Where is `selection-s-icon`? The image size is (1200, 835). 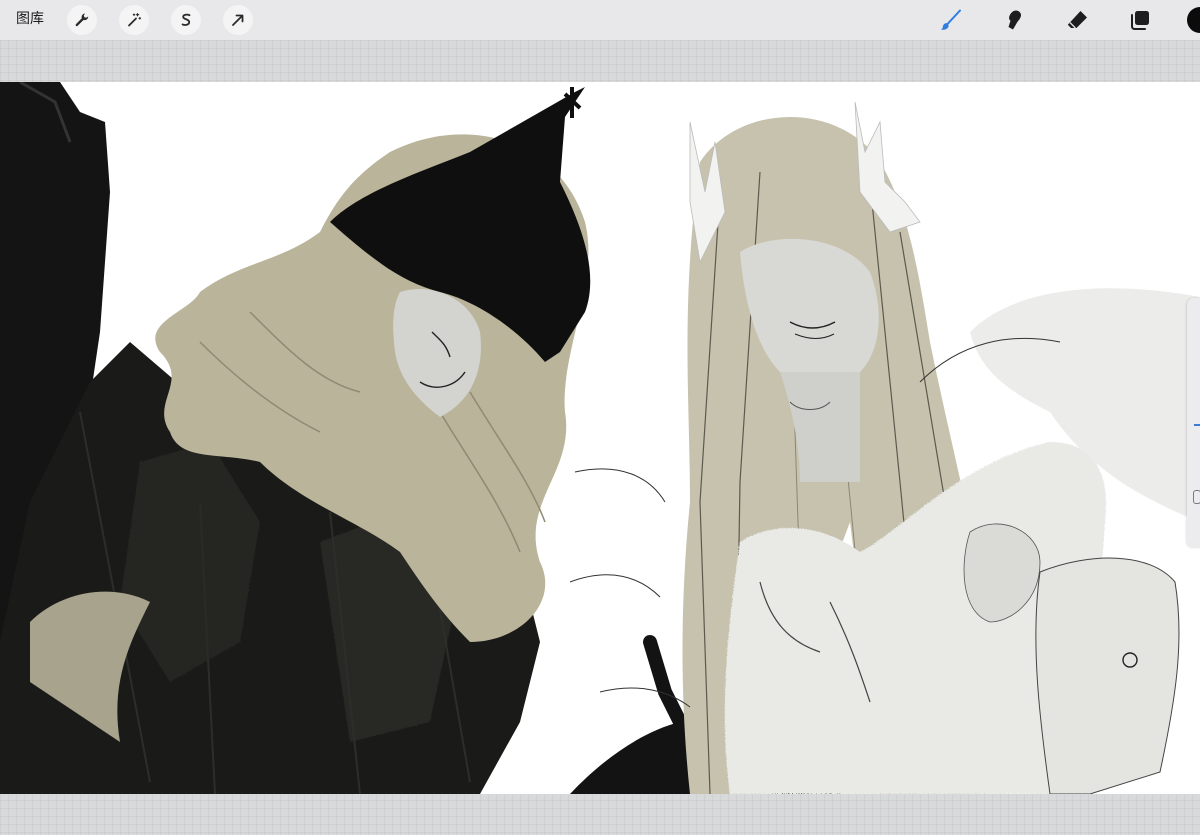
selection-s-icon is located at coordinates (186, 19).